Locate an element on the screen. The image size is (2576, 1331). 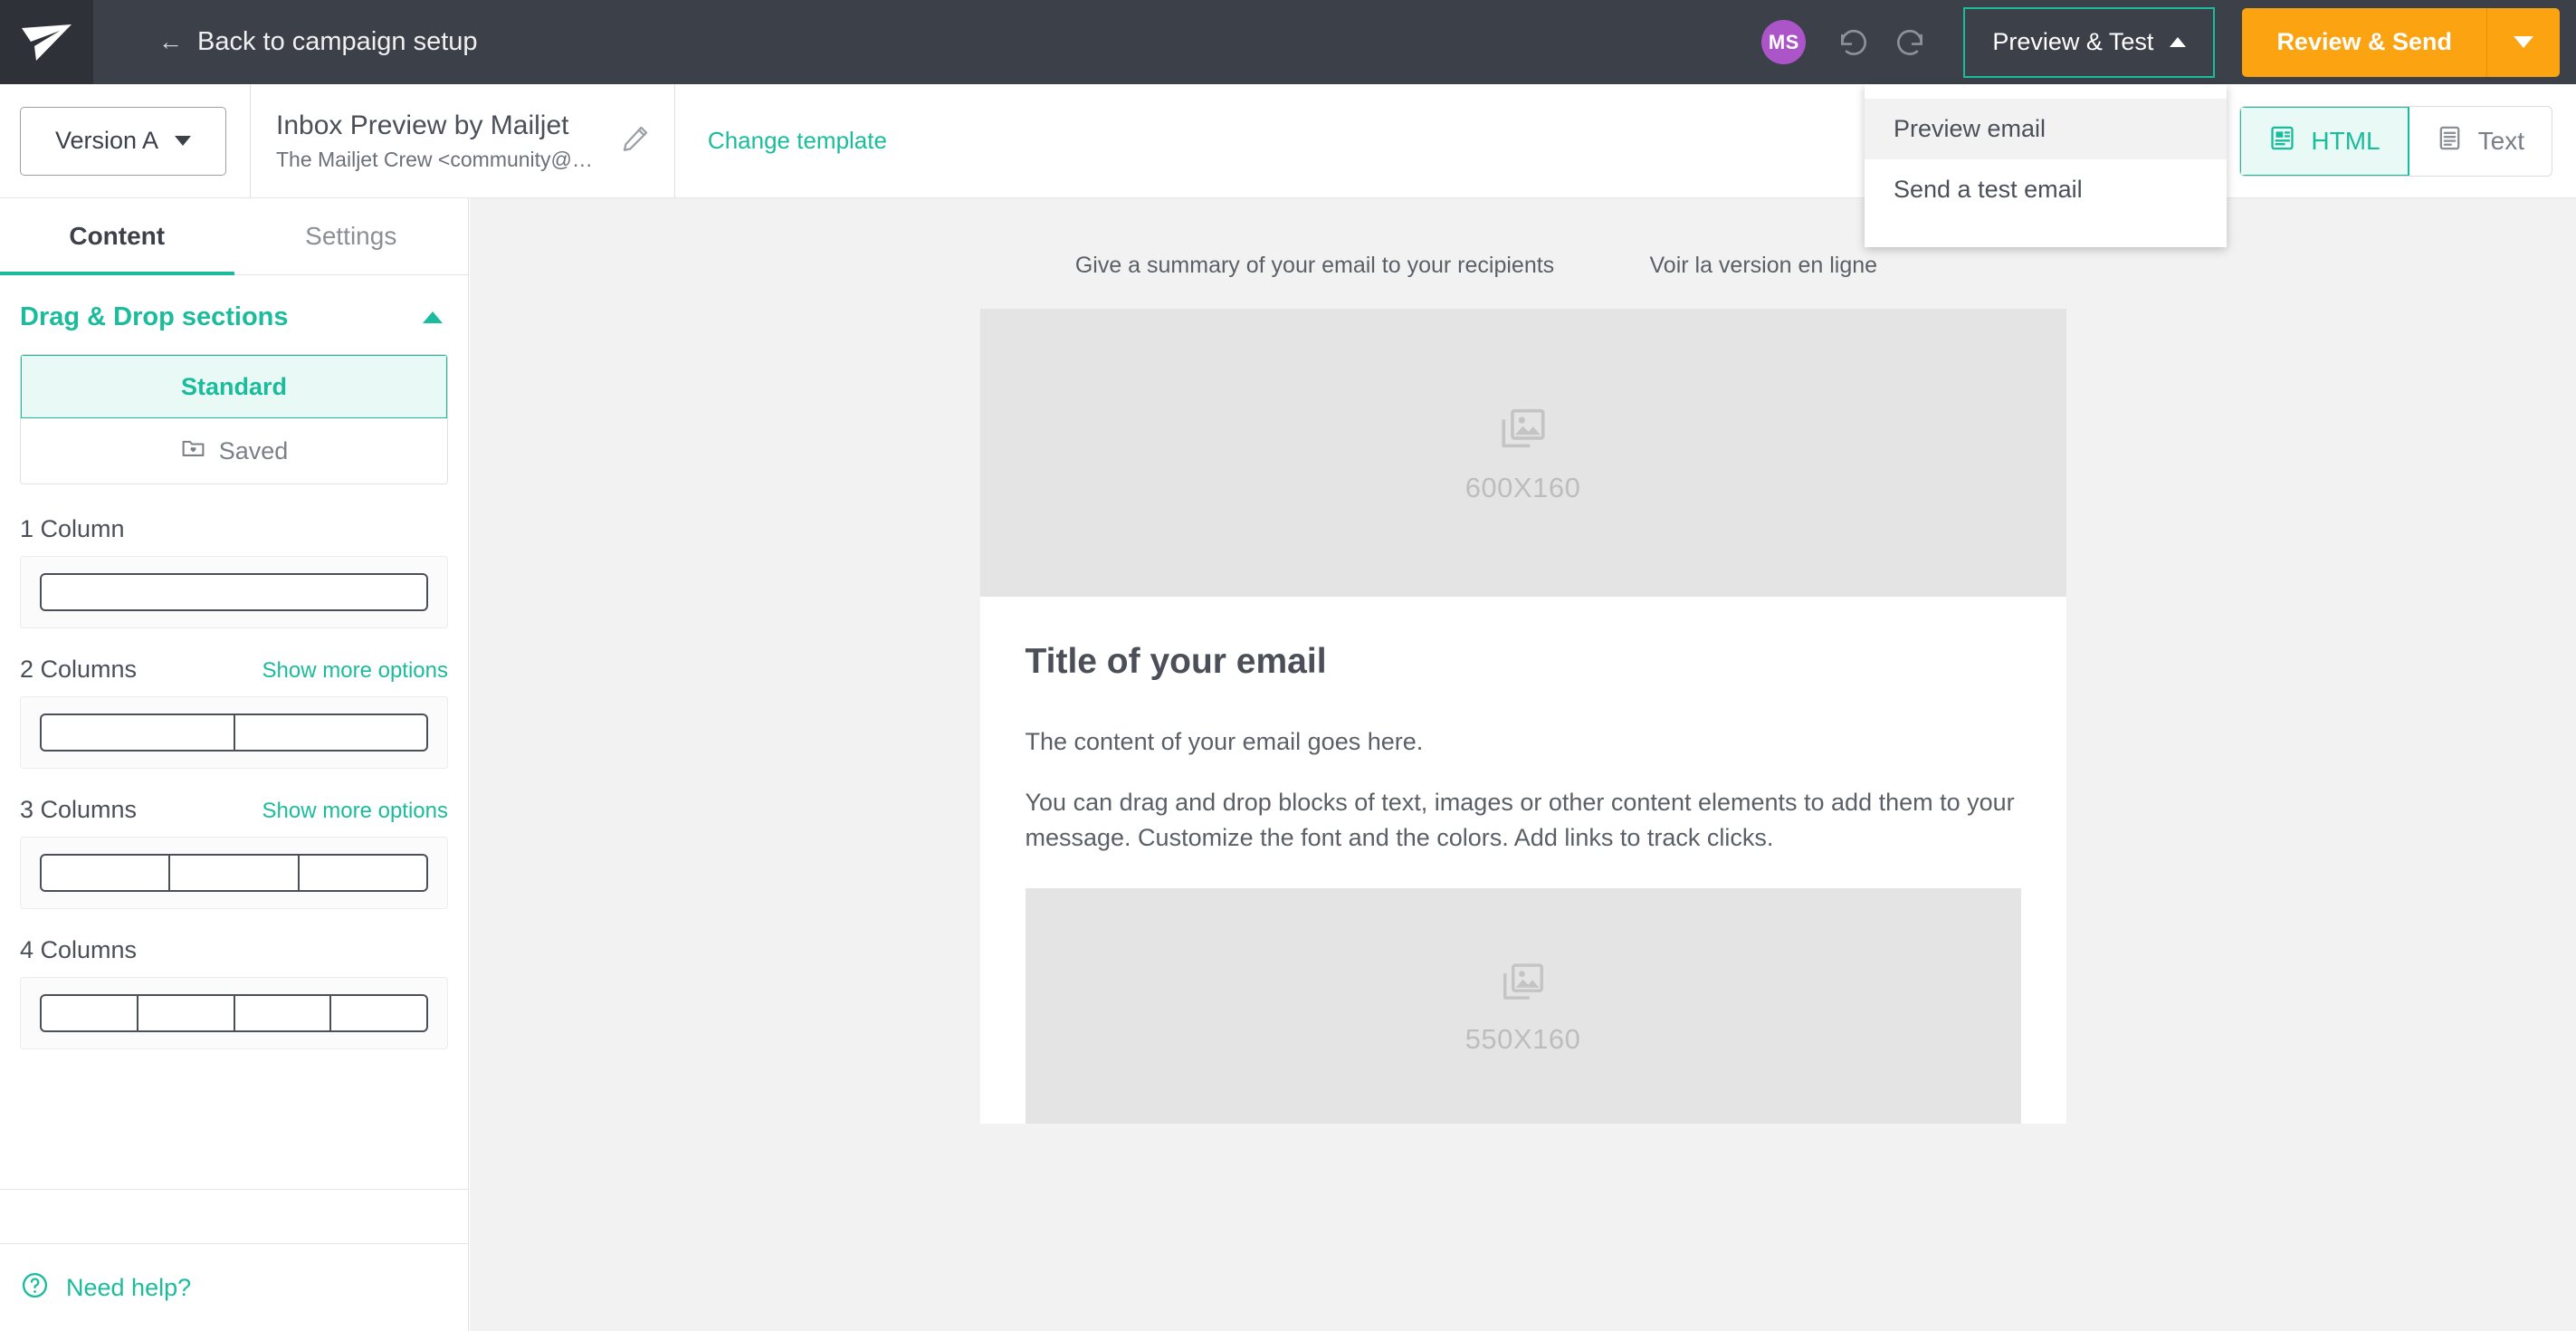
view-toggle-text: Text is located at coordinates (2480, 141).